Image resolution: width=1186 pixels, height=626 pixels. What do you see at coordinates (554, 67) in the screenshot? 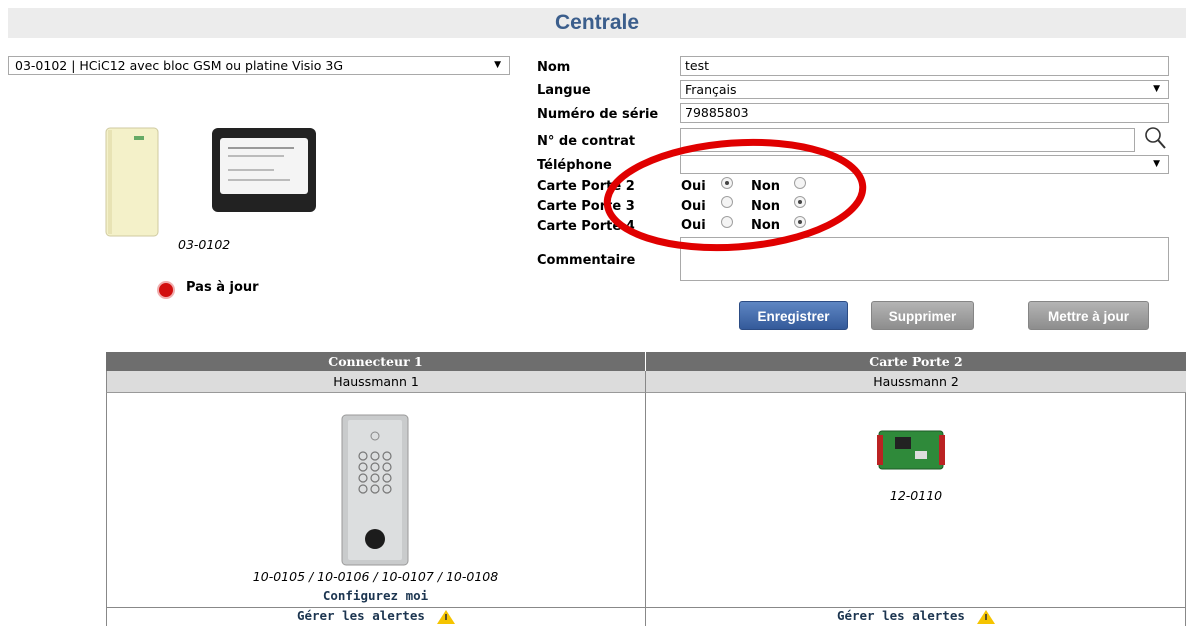
I see `nom-label: Nom` at bounding box center [554, 67].